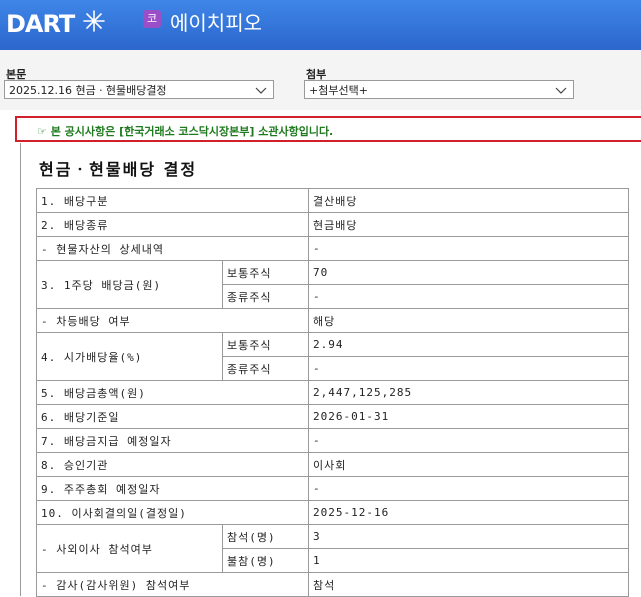 This screenshot has width=641, height=597. What do you see at coordinates (172, 464) in the screenshot?
I see `row-label: 8. 승인기관` at bounding box center [172, 464].